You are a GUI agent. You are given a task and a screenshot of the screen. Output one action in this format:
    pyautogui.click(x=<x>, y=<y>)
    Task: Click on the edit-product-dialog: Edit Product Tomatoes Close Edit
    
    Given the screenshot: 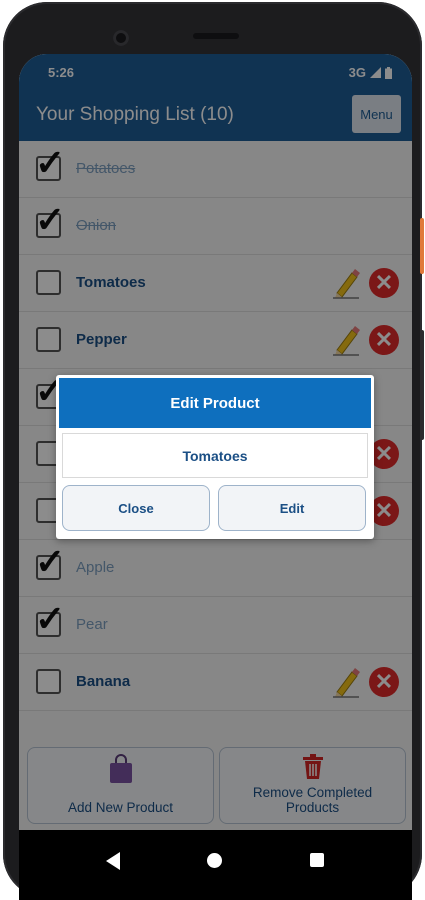 What is the action you would take?
    pyautogui.click(x=215, y=457)
    